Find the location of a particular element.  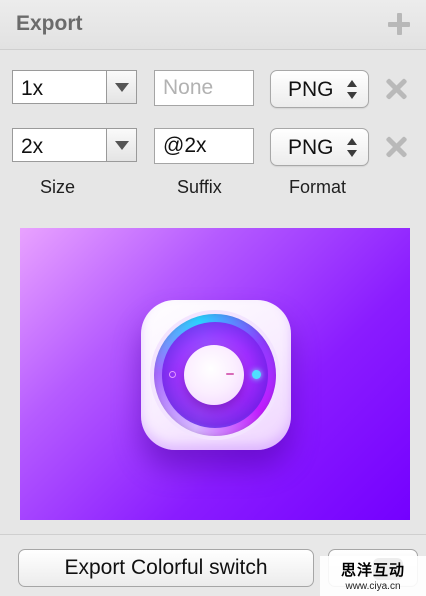

knob-mark is located at coordinates (230, 374).